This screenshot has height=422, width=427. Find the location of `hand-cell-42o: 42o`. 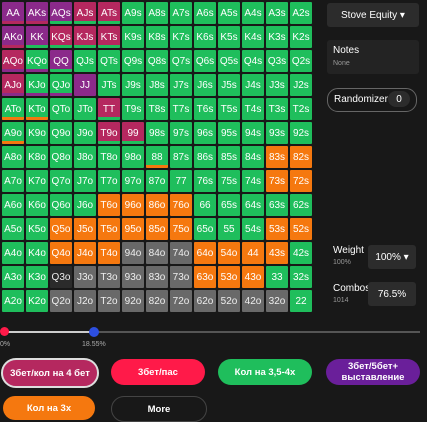

hand-cell-42o: 42o is located at coordinates (253, 301).